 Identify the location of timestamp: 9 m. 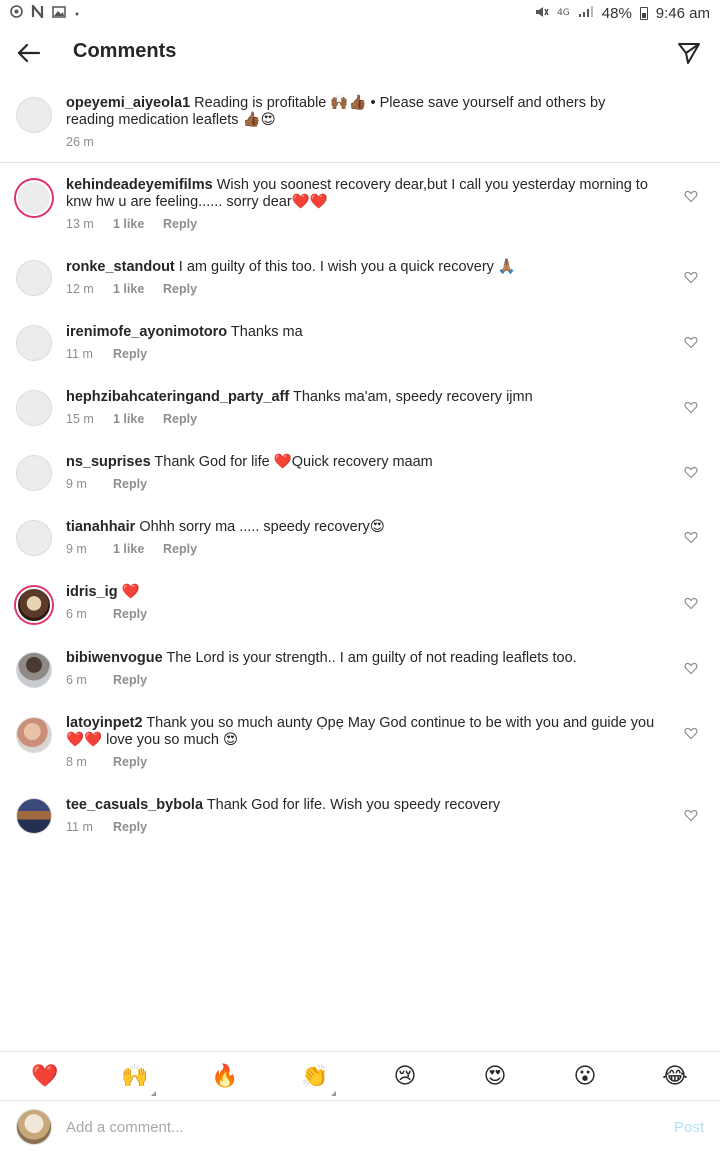
(76, 549).